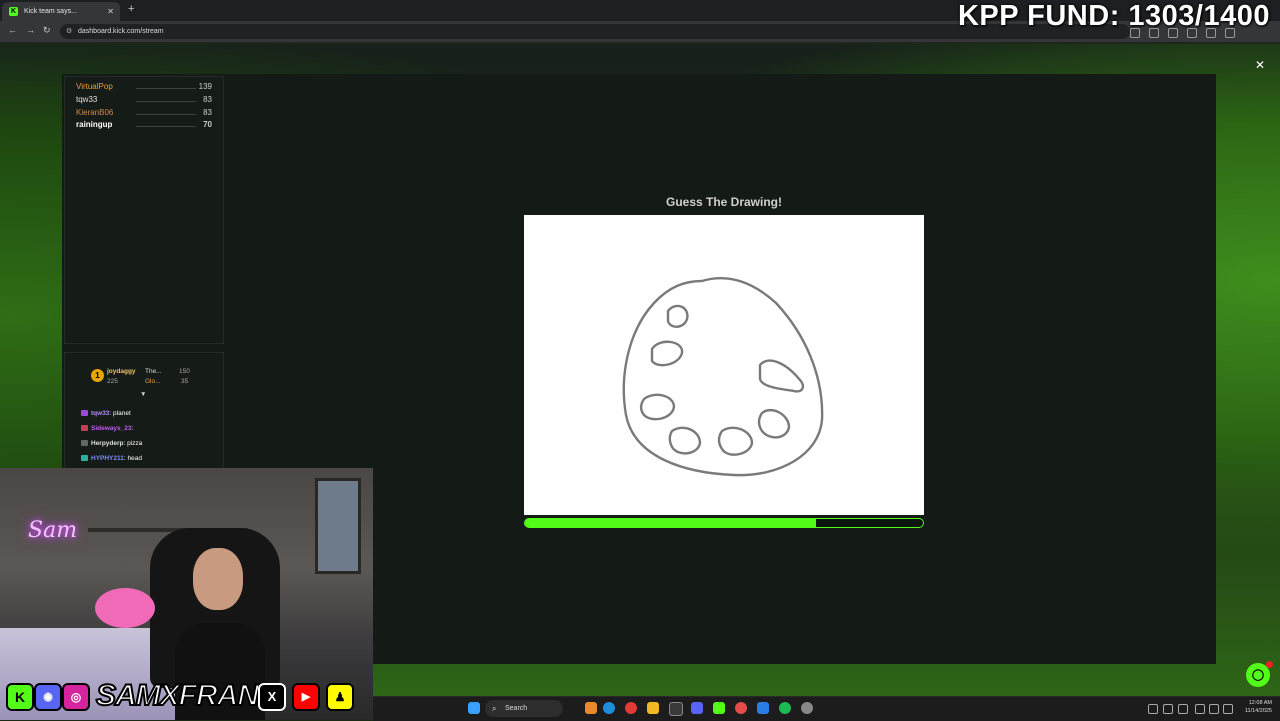 Image resolution: width=1280 pixels, height=721 pixels. I want to click on clock-date: 11/14/2025, so click(1258, 711).